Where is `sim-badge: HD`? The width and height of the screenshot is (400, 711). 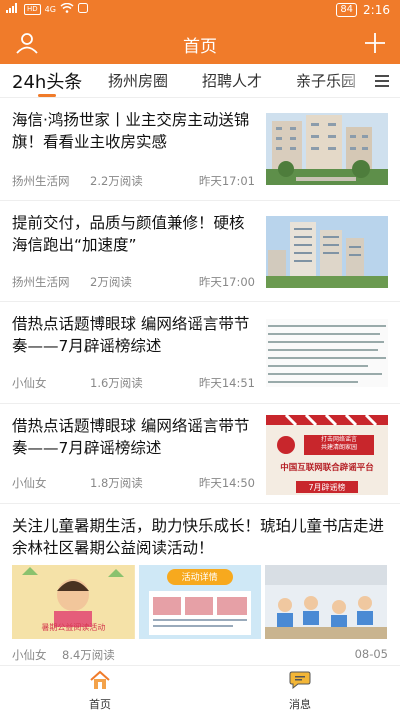
sim-badge: HD is located at coordinates (32, 9).